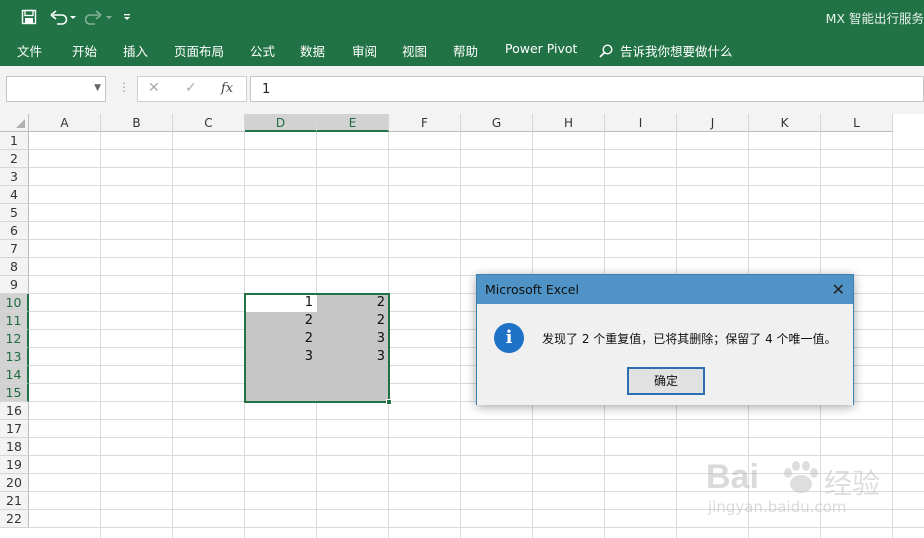 Image resolution: width=924 pixels, height=538 pixels. What do you see at coordinates (14, 519) in the screenshot?
I see `row-header-22: 22` at bounding box center [14, 519].